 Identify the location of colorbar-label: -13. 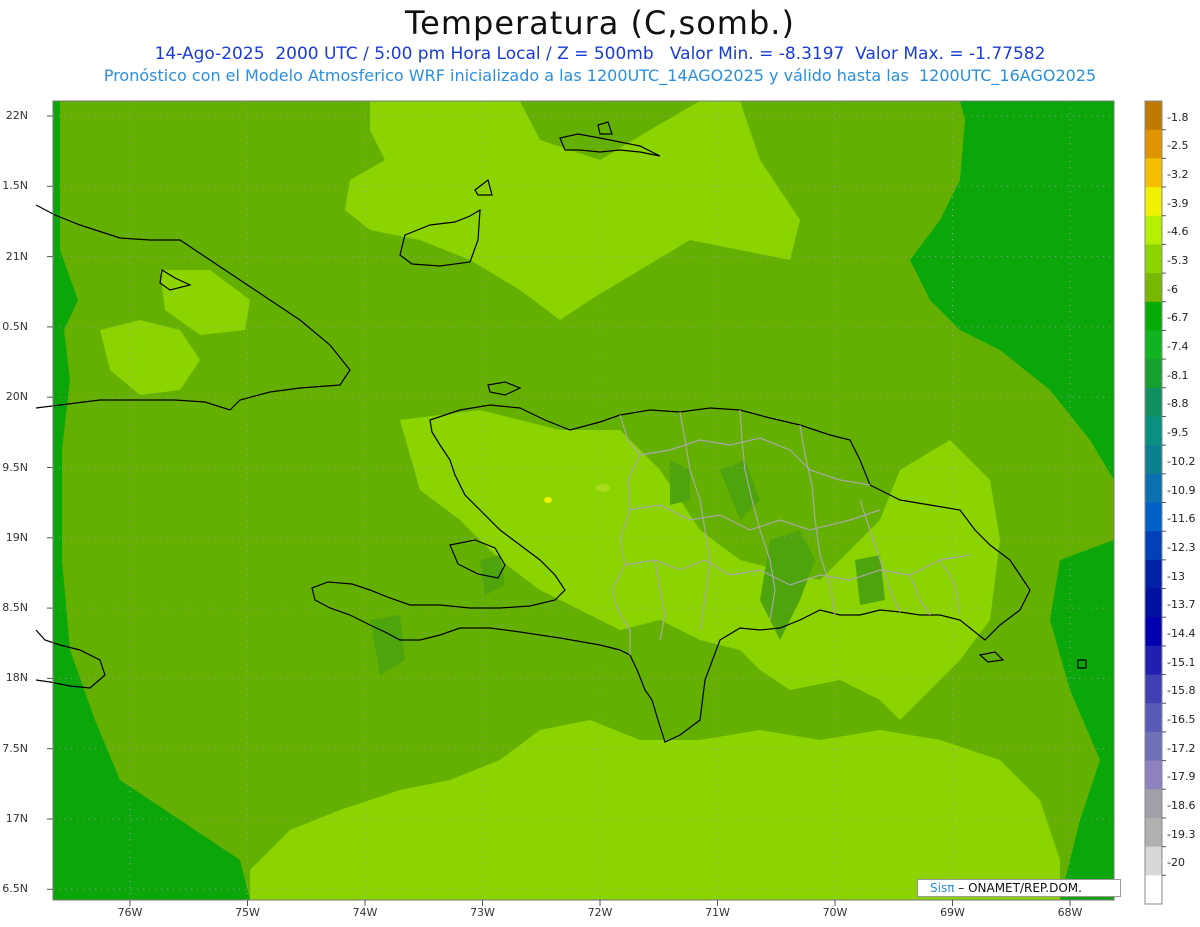
(1176, 576).